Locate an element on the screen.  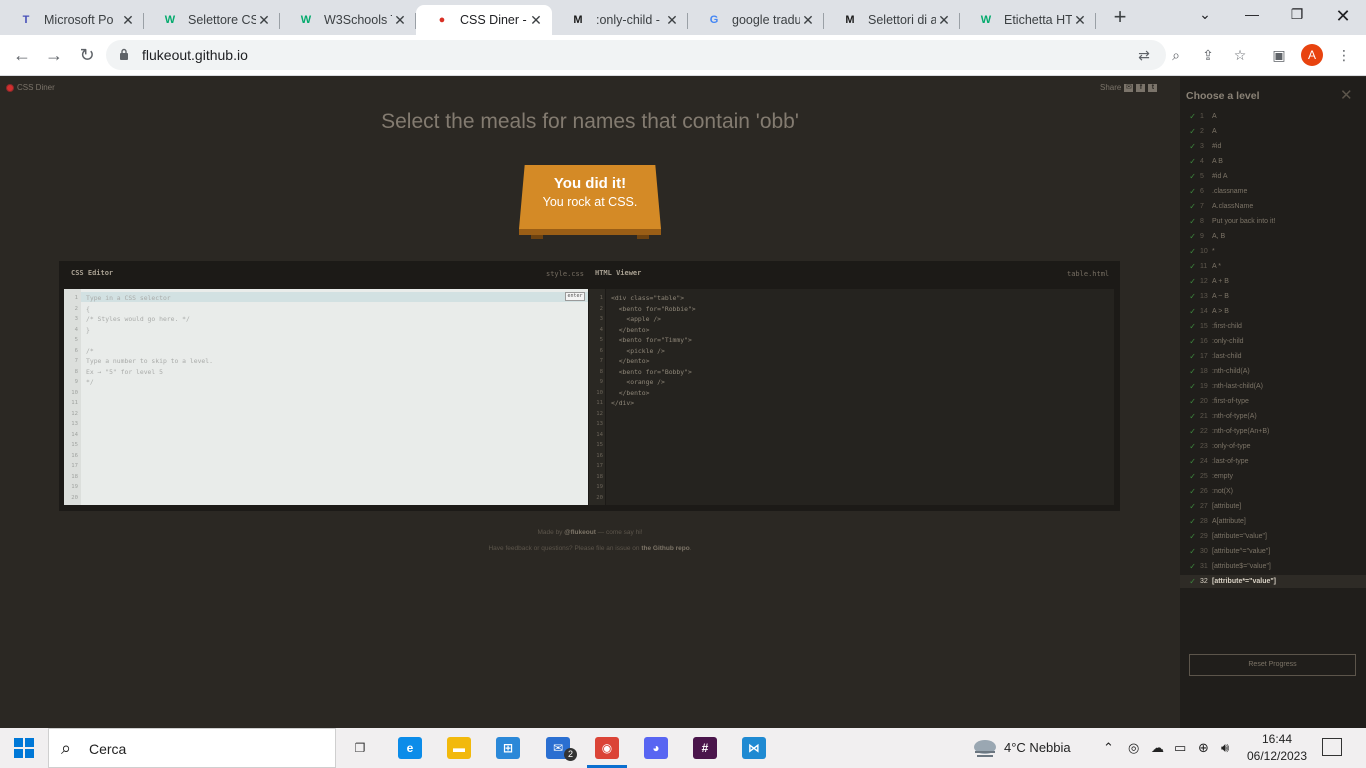
level-item: ✓ 15:first-child is located at coordinates (1273, 326).